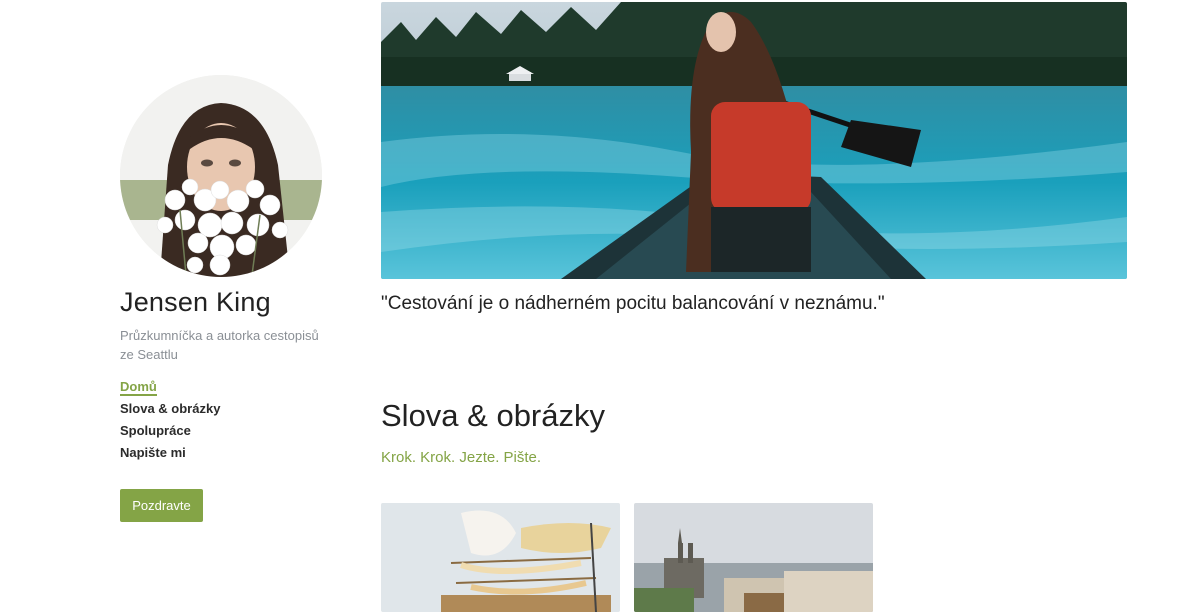 This screenshot has width=1200, height=612. What do you see at coordinates (195, 302) in the screenshot?
I see `profile-name: Jensen King` at bounding box center [195, 302].